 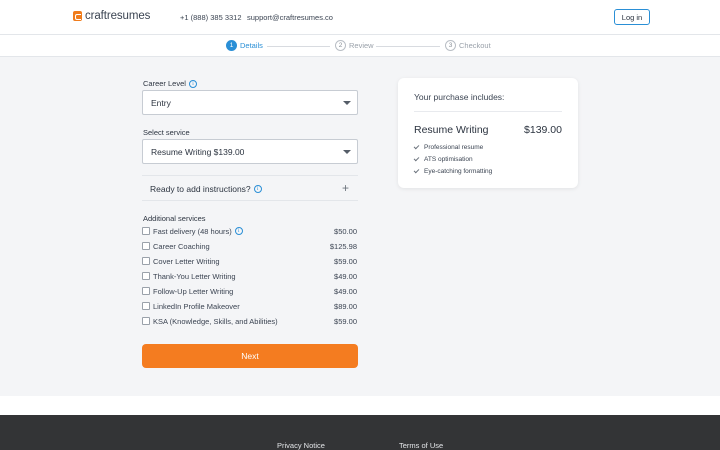 I want to click on product-price: $139.00, so click(x=543, y=130).